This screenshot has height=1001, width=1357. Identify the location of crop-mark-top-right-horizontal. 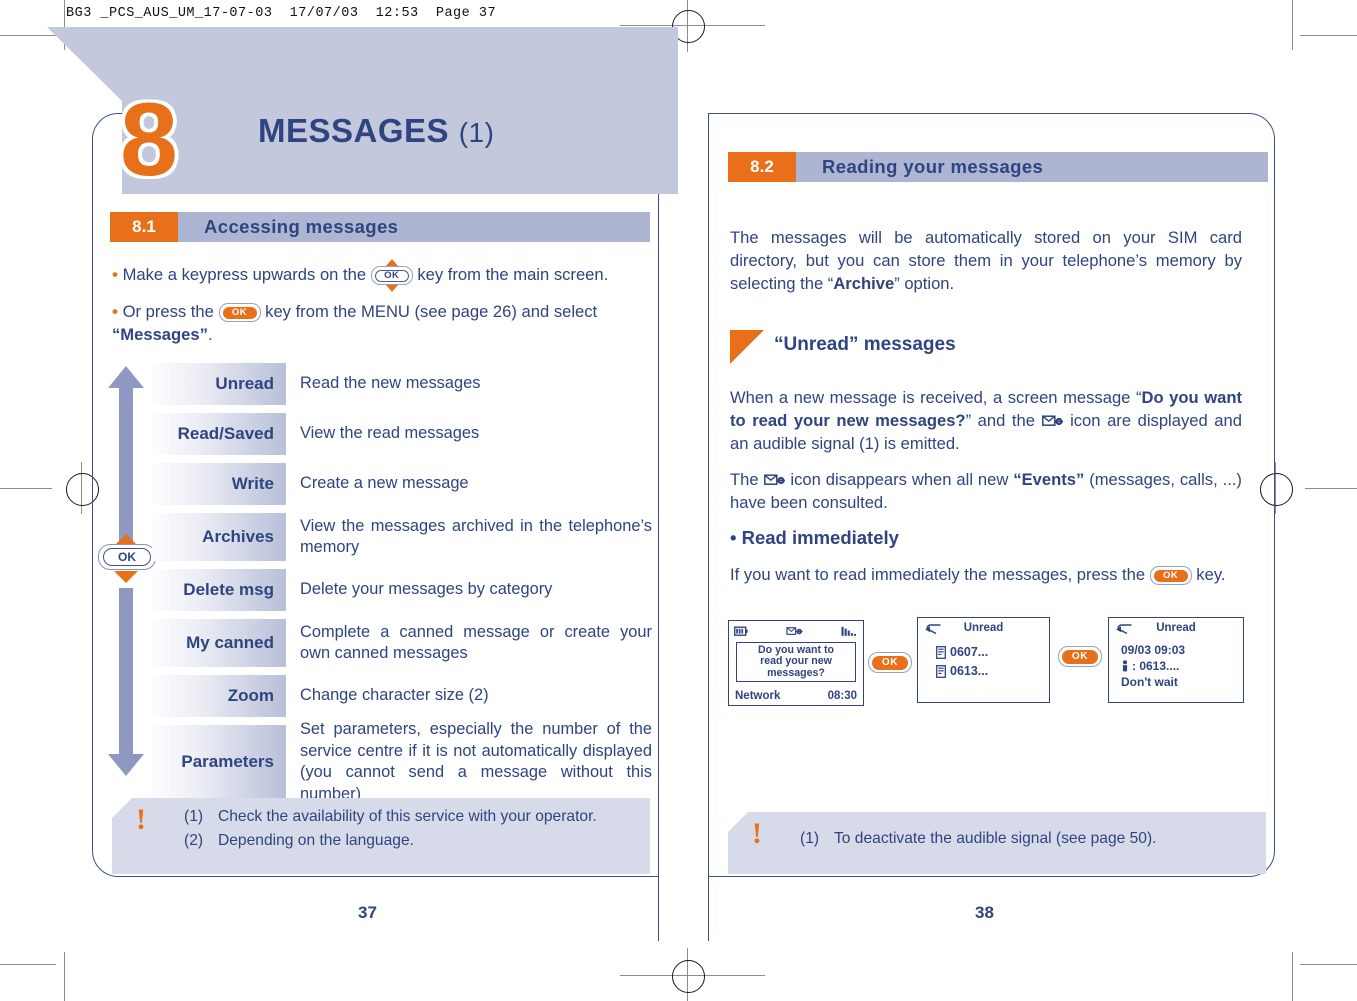
(1328, 36).